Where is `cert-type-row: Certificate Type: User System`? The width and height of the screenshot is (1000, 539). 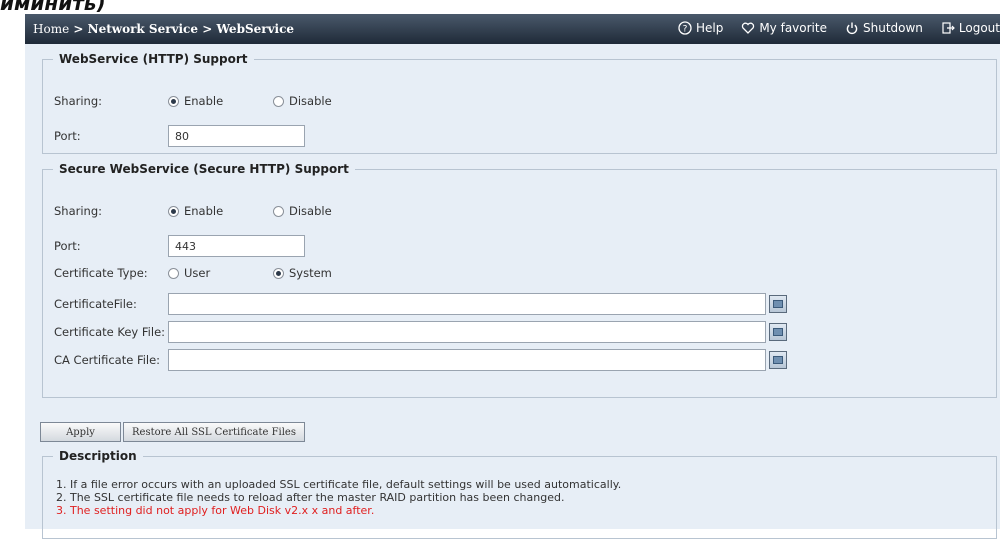 cert-type-row: Certificate Type: User System is located at coordinates (193, 273).